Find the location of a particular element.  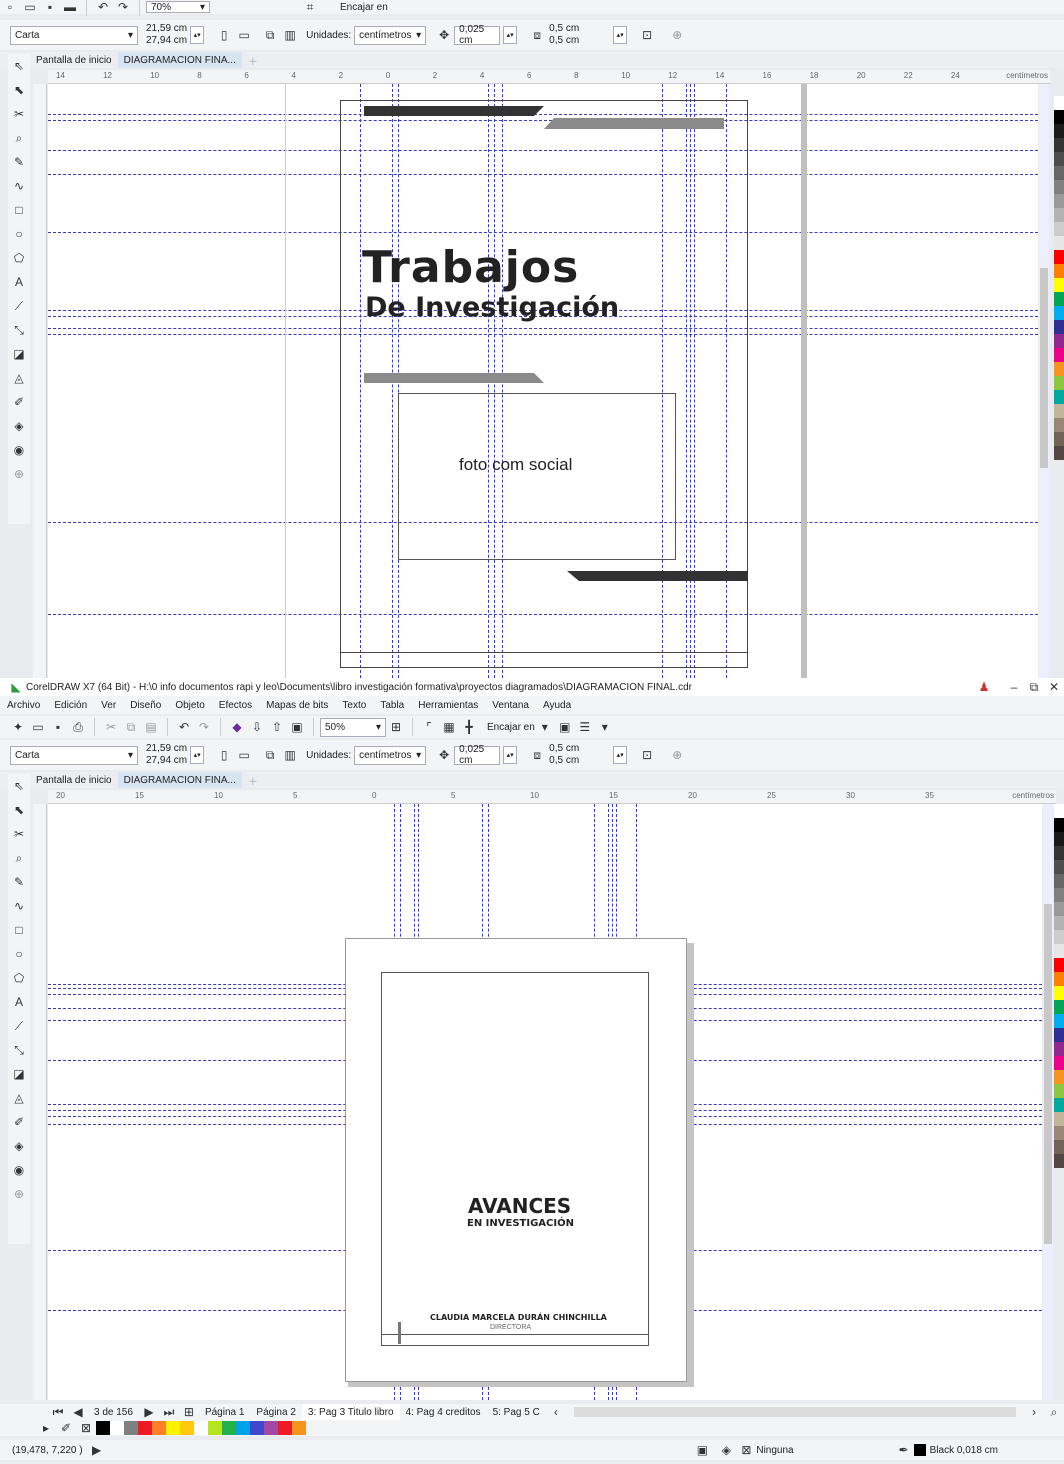

nudge-spinner: ▴▾ is located at coordinates (510, 755).